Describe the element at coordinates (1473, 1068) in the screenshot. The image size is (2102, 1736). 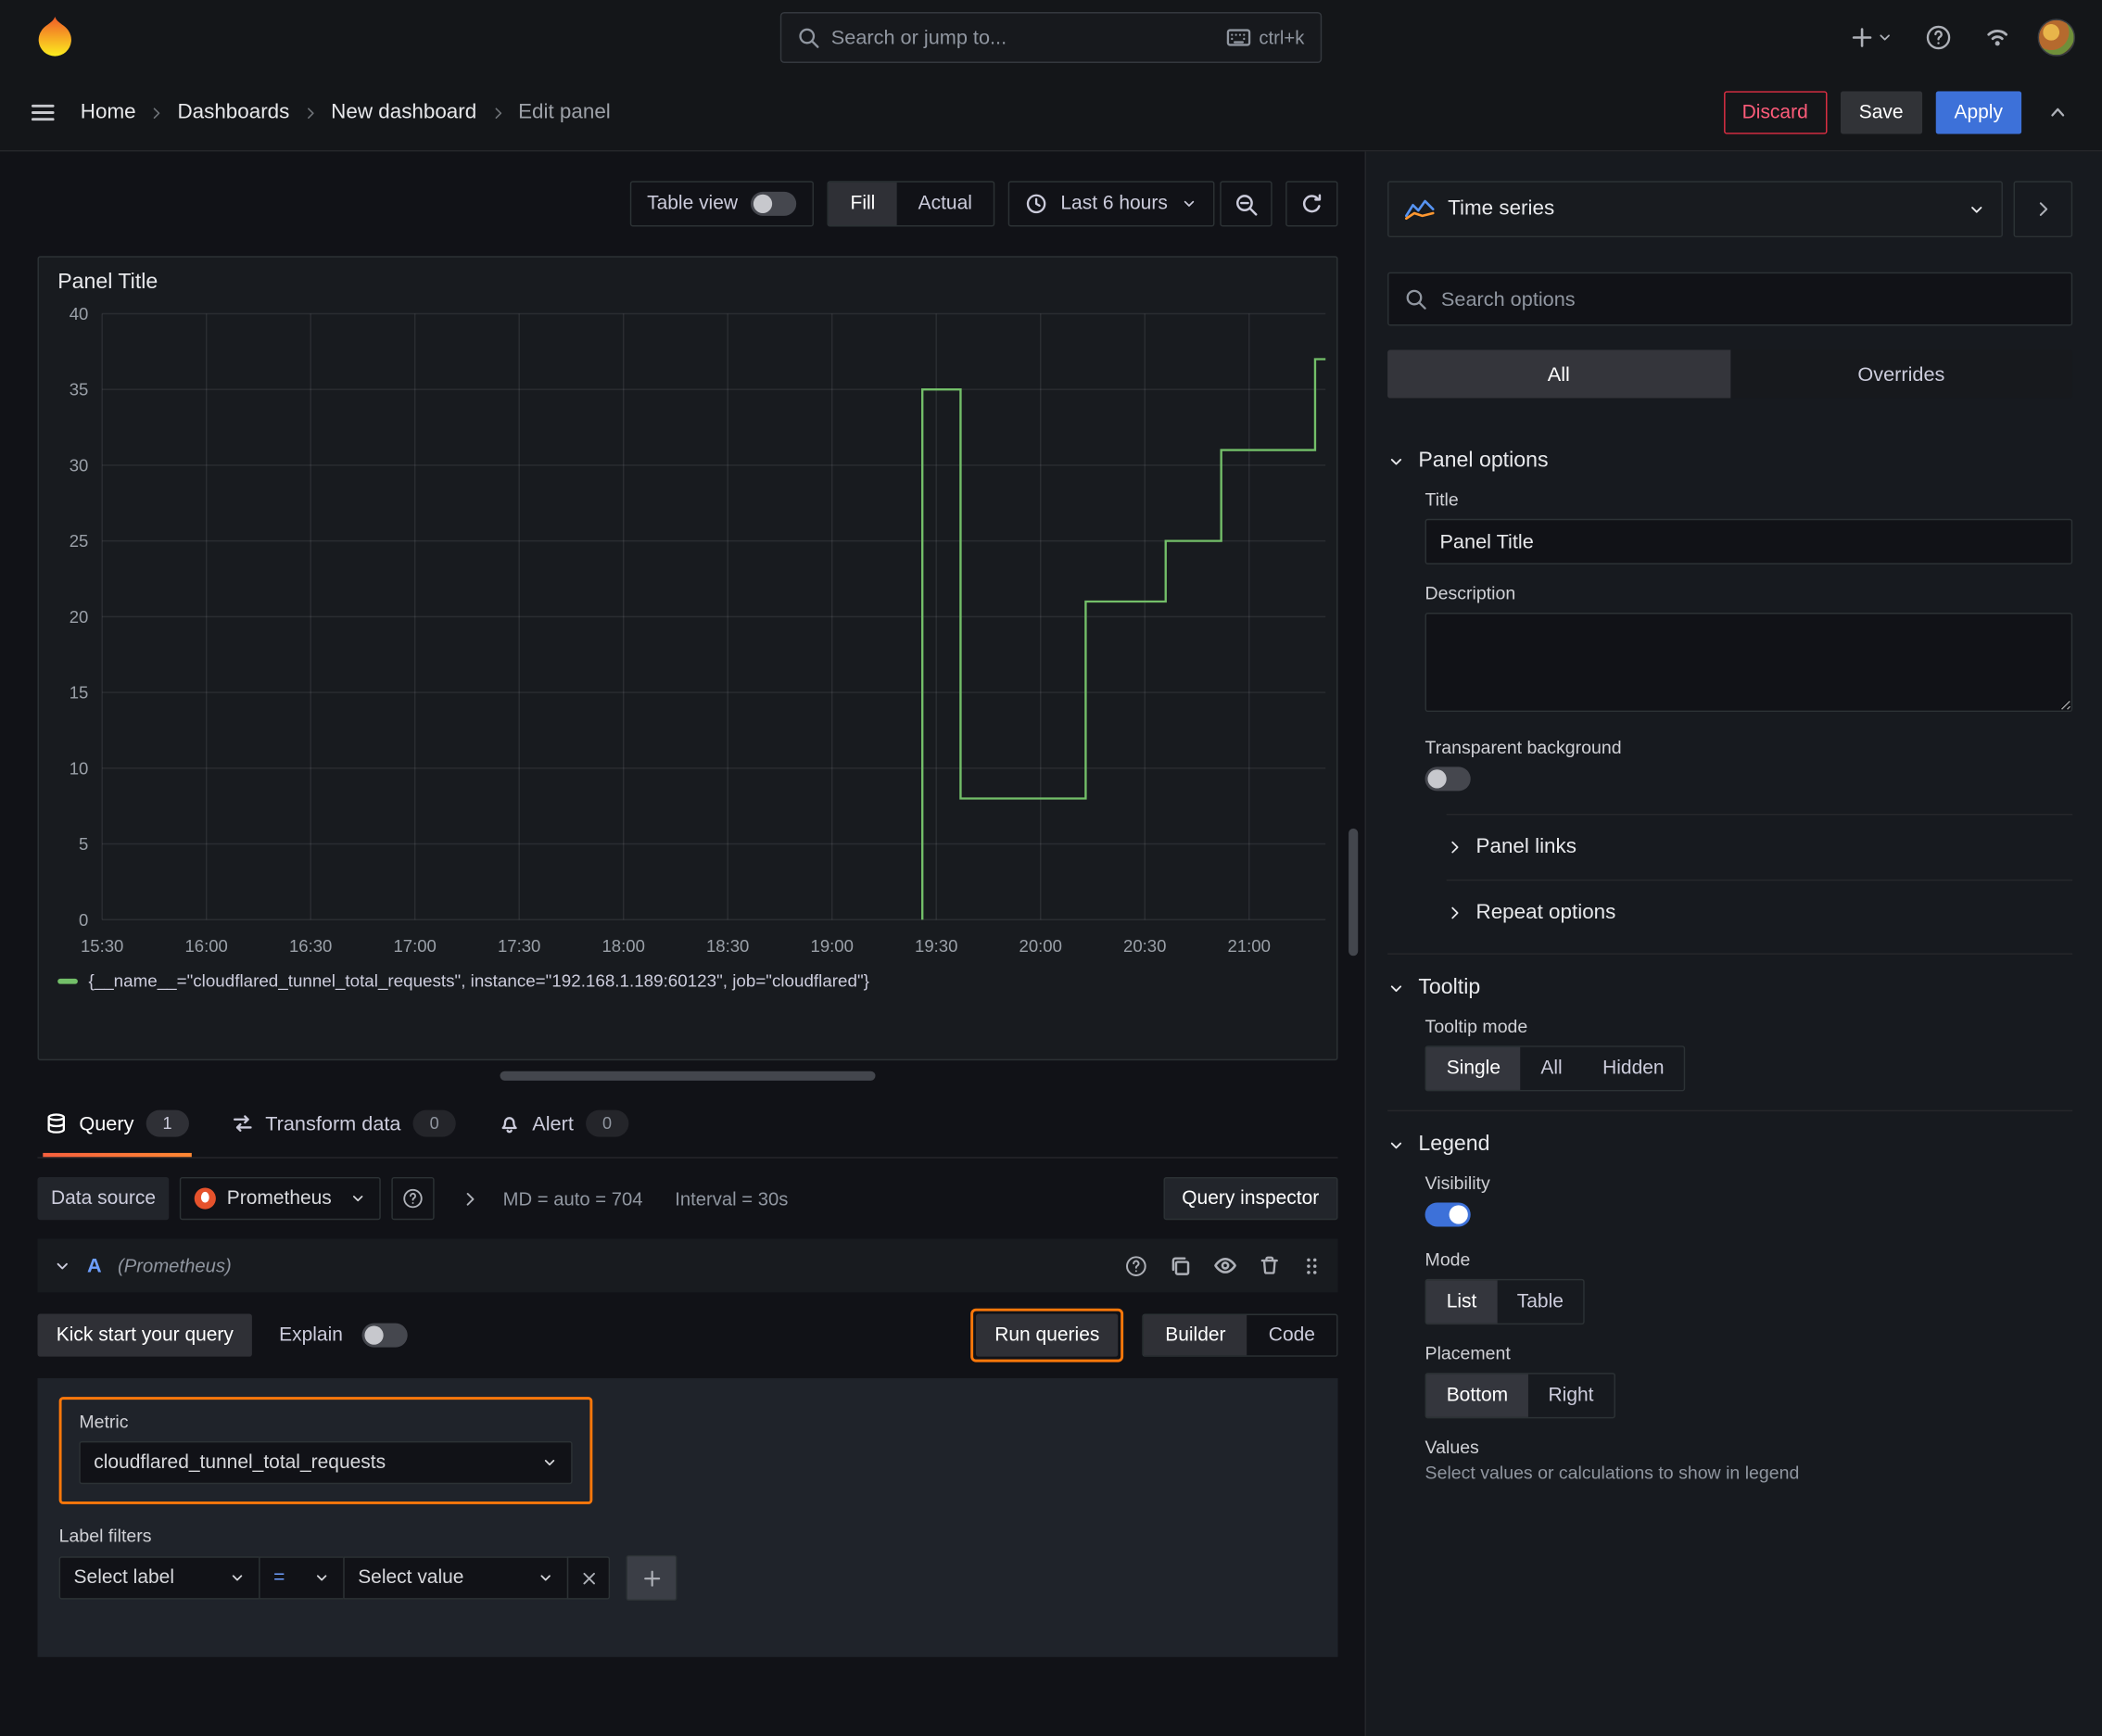
I see `tooltip-mode-single: Single` at that location.